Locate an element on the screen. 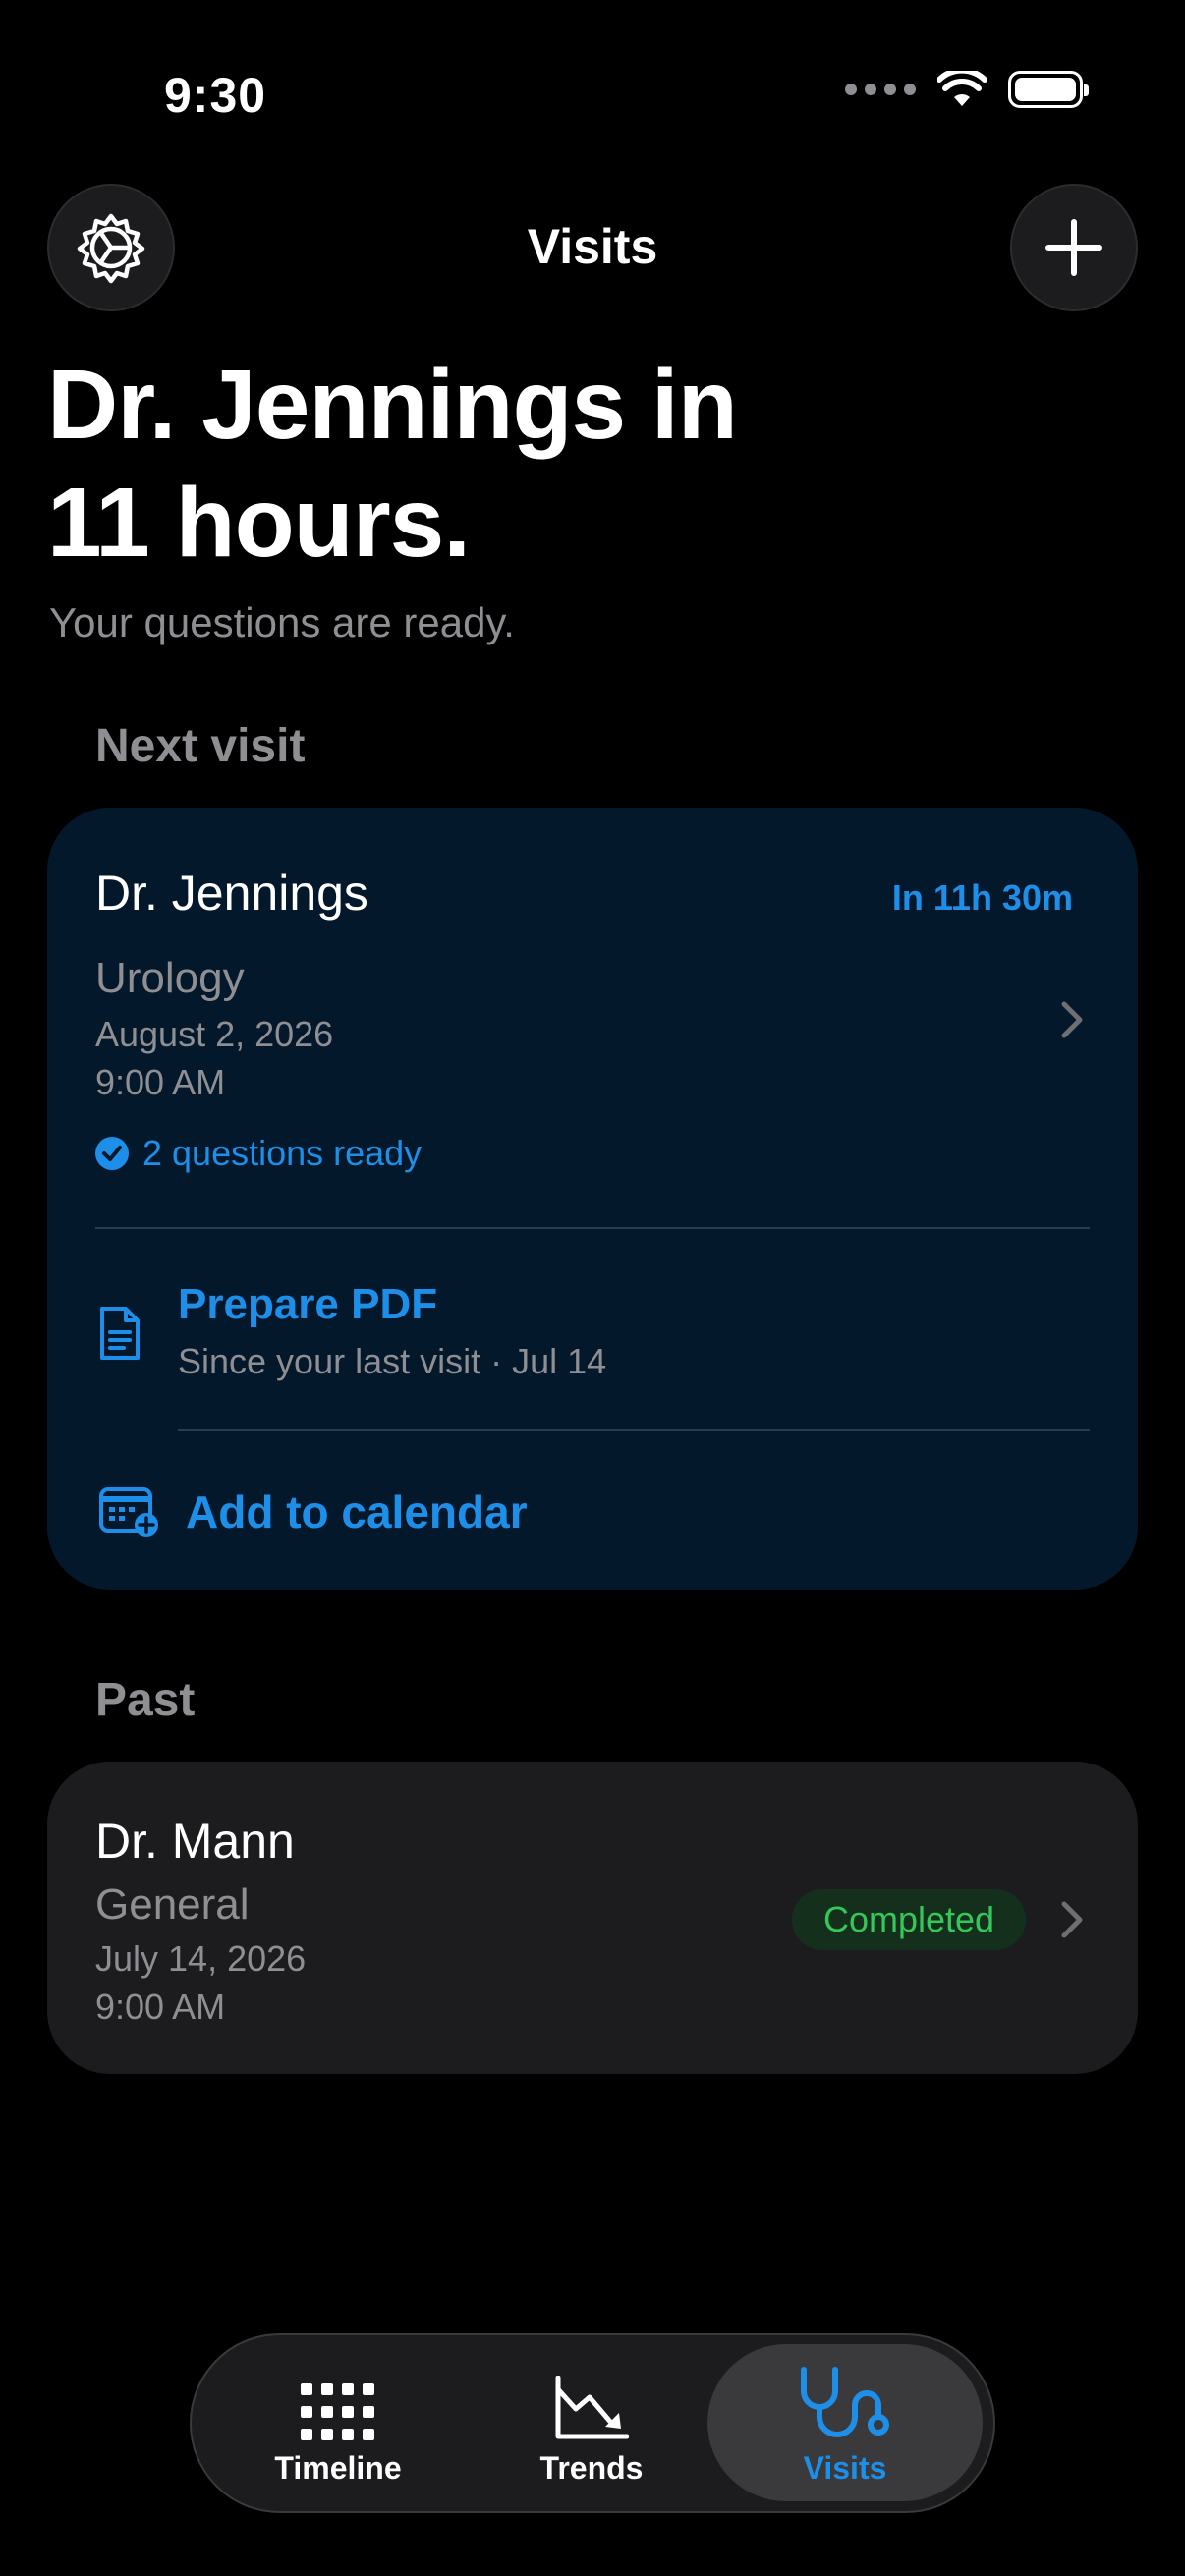 This screenshot has height=2576, width=1185. tab-trends: Trends is located at coordinates (592, 2422).